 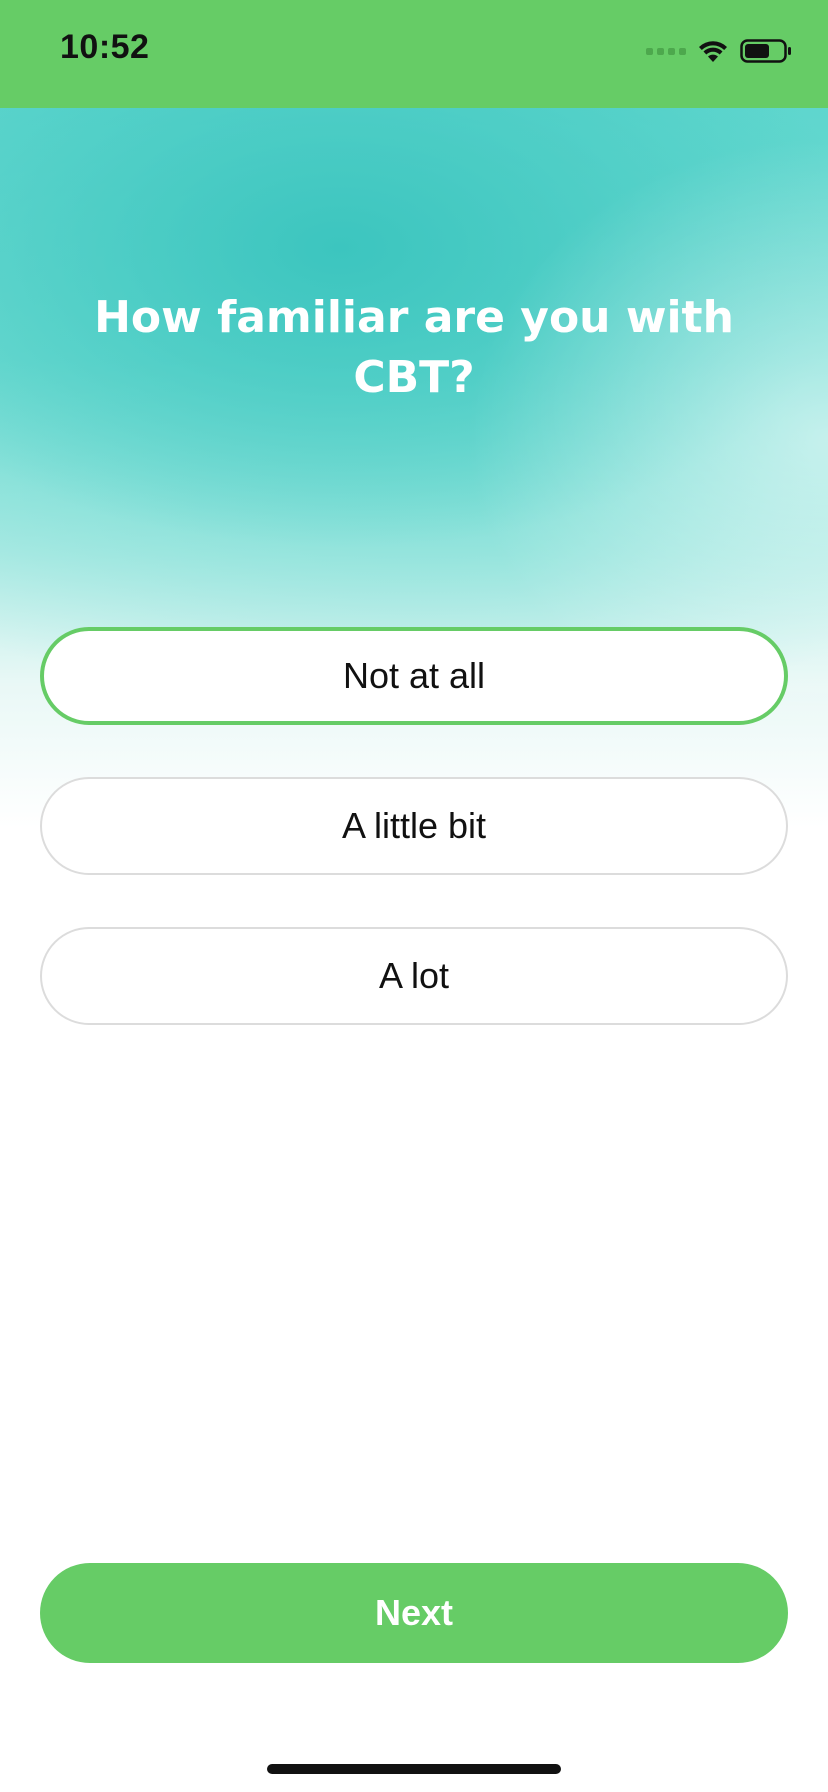 I want to click on wifi-icon, so click(x=713, y=51).